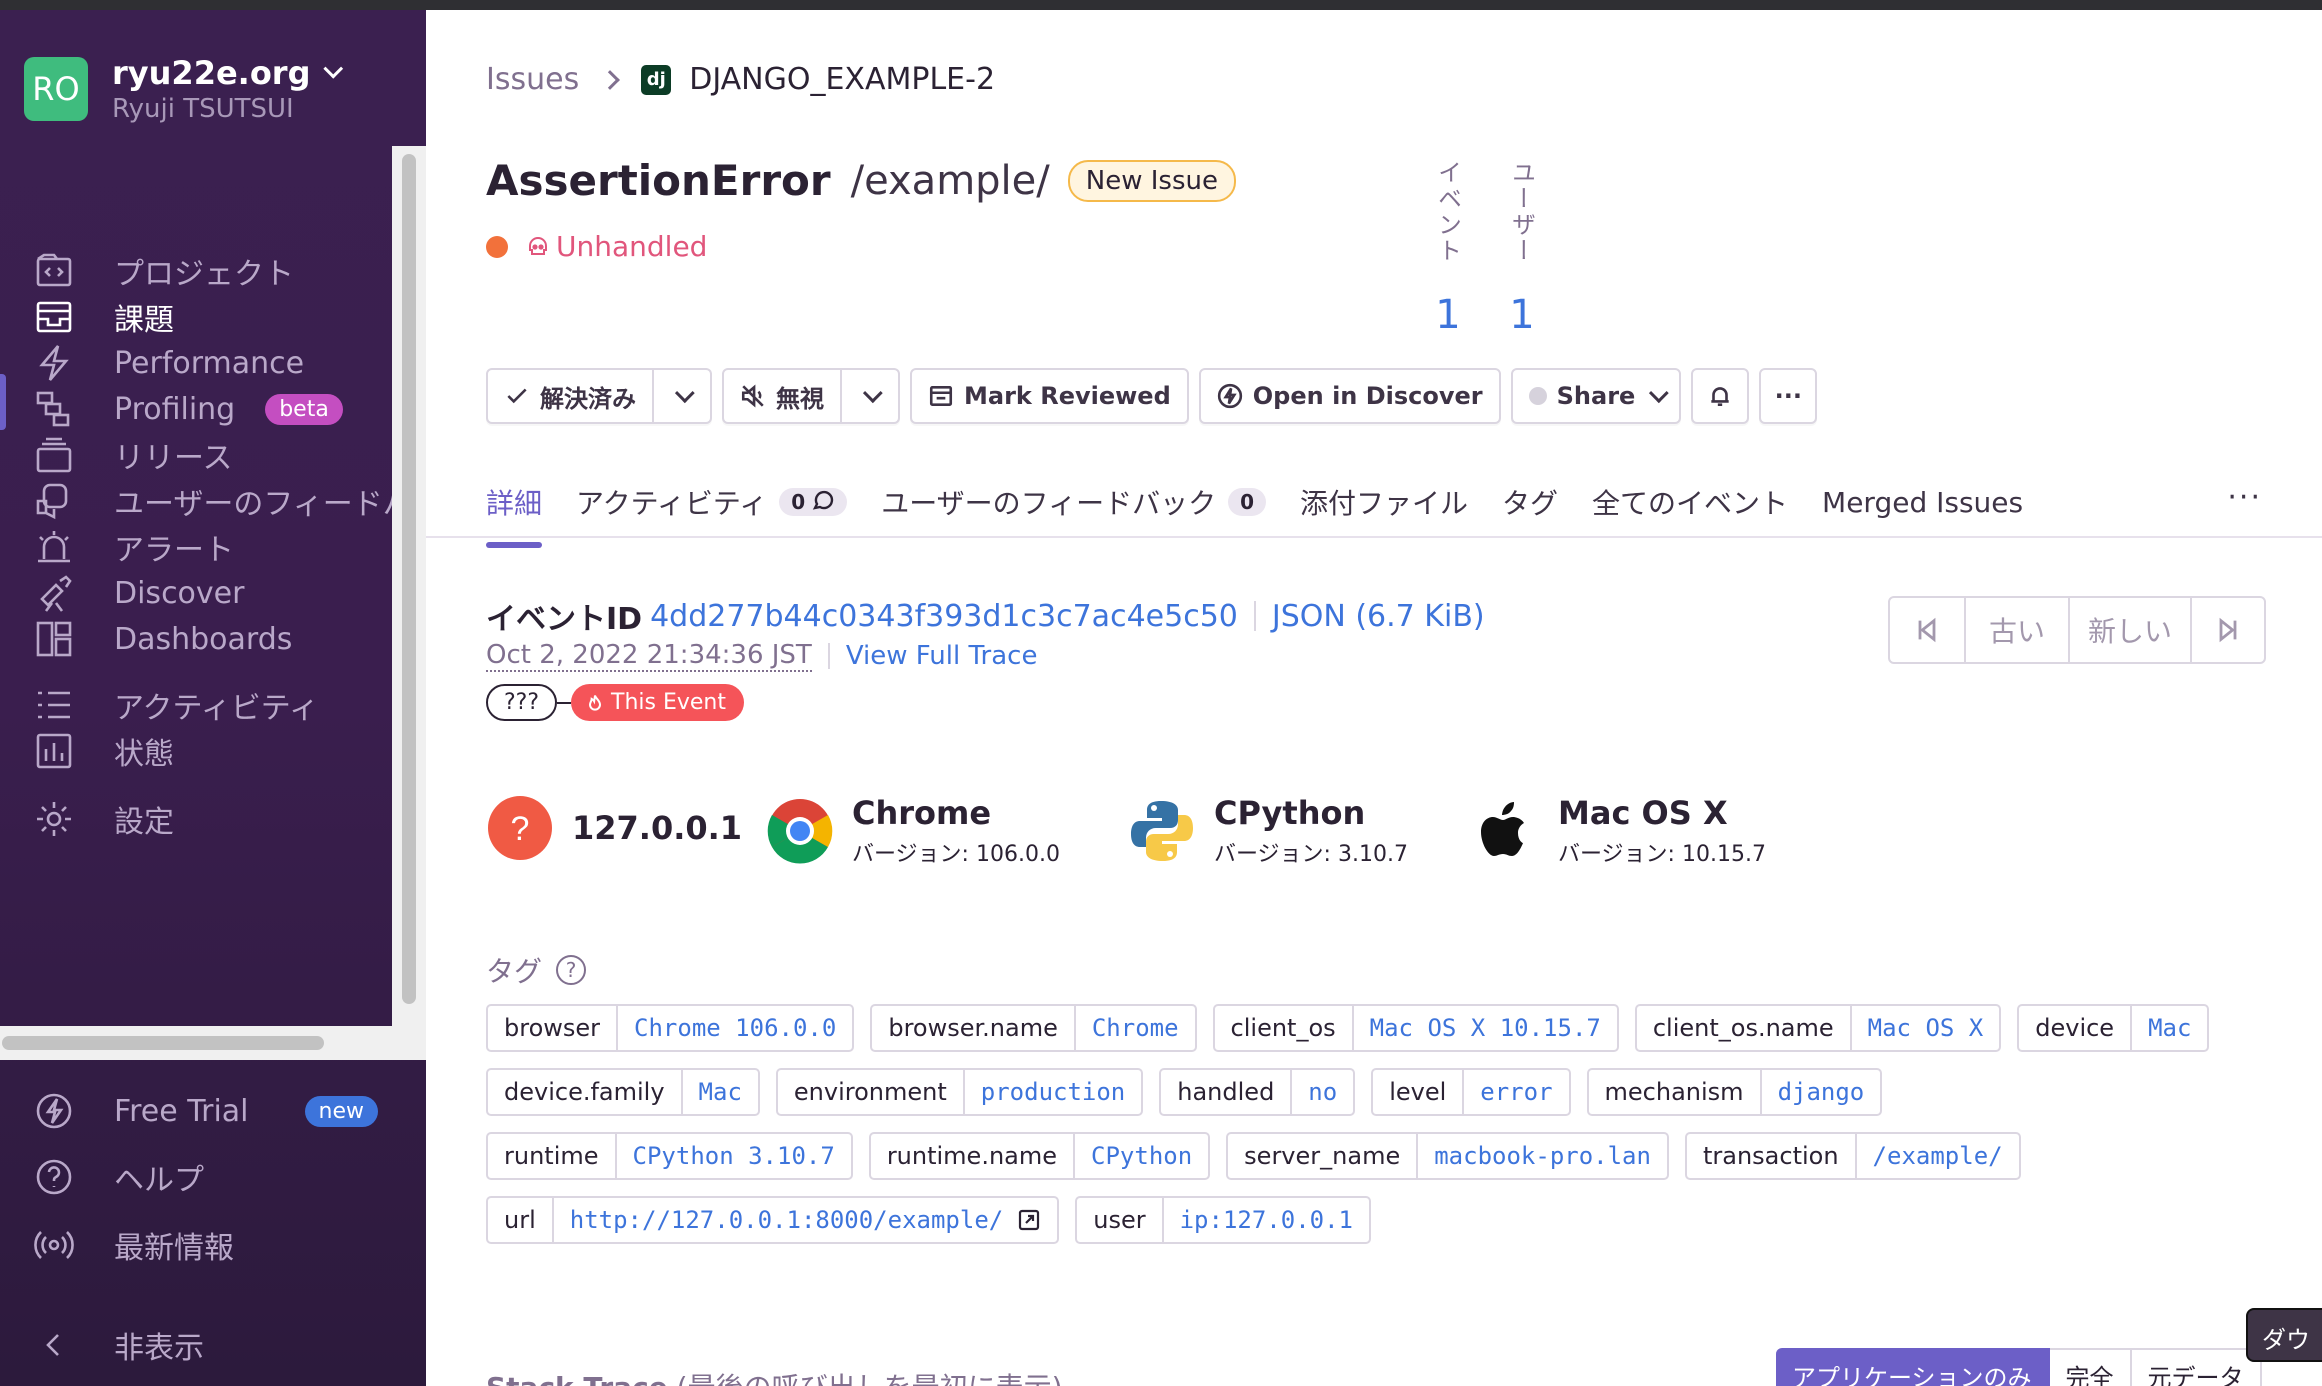 The height and width of the screenshot is (1386, 2322). Describe the element at coordinates (1690, 502) in the screenshot. I see `tab-all-events: 全てのイベント` at that location.